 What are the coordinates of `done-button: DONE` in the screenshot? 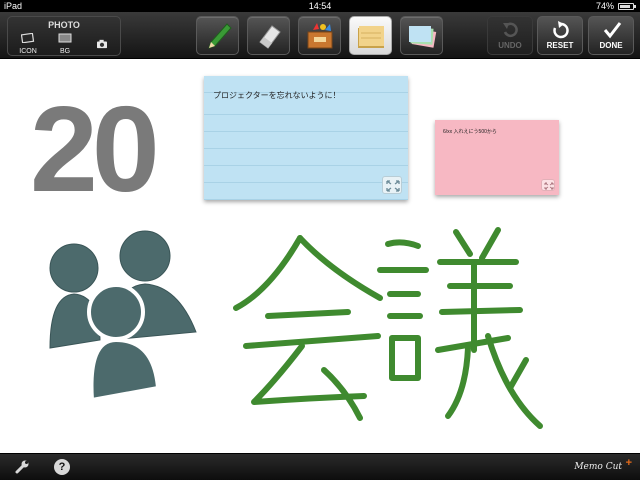 It's located at (611, 35).